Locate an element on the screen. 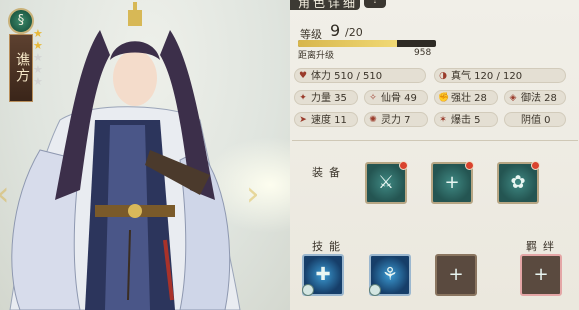 This screenshot has width=579, height=310. stat-6: ➤ 速度 11 is located at coordinates (326, 119).